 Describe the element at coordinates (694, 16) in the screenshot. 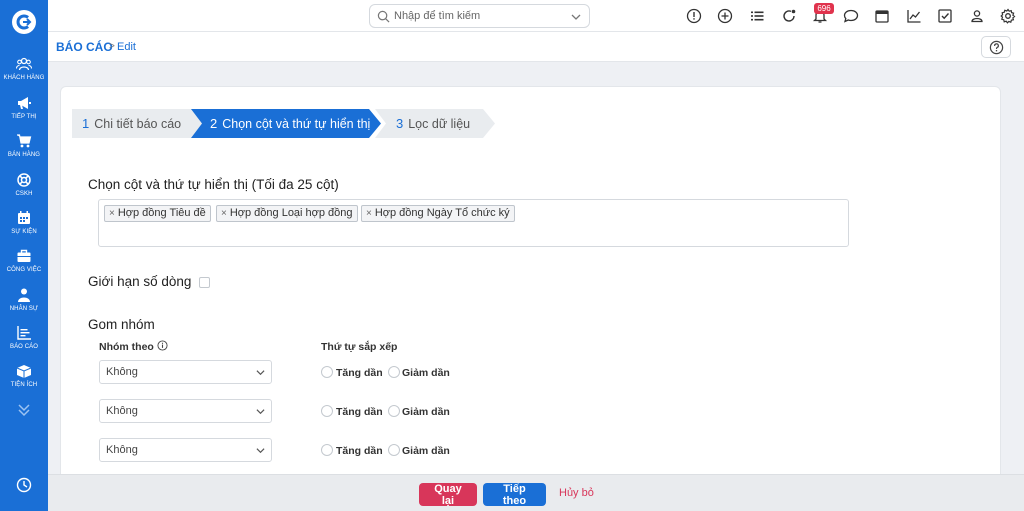

I see `alert-circle-icon` at that location.